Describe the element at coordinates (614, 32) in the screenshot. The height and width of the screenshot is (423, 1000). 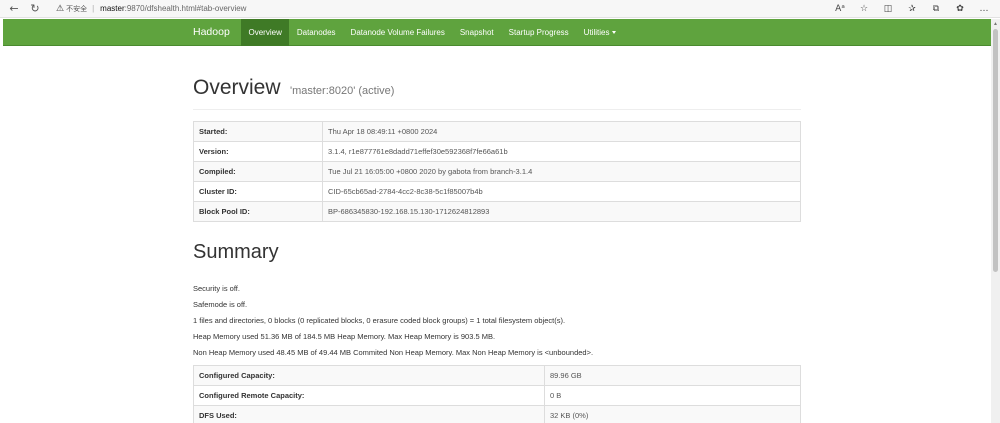
I see `caret-down-icon` at that location.